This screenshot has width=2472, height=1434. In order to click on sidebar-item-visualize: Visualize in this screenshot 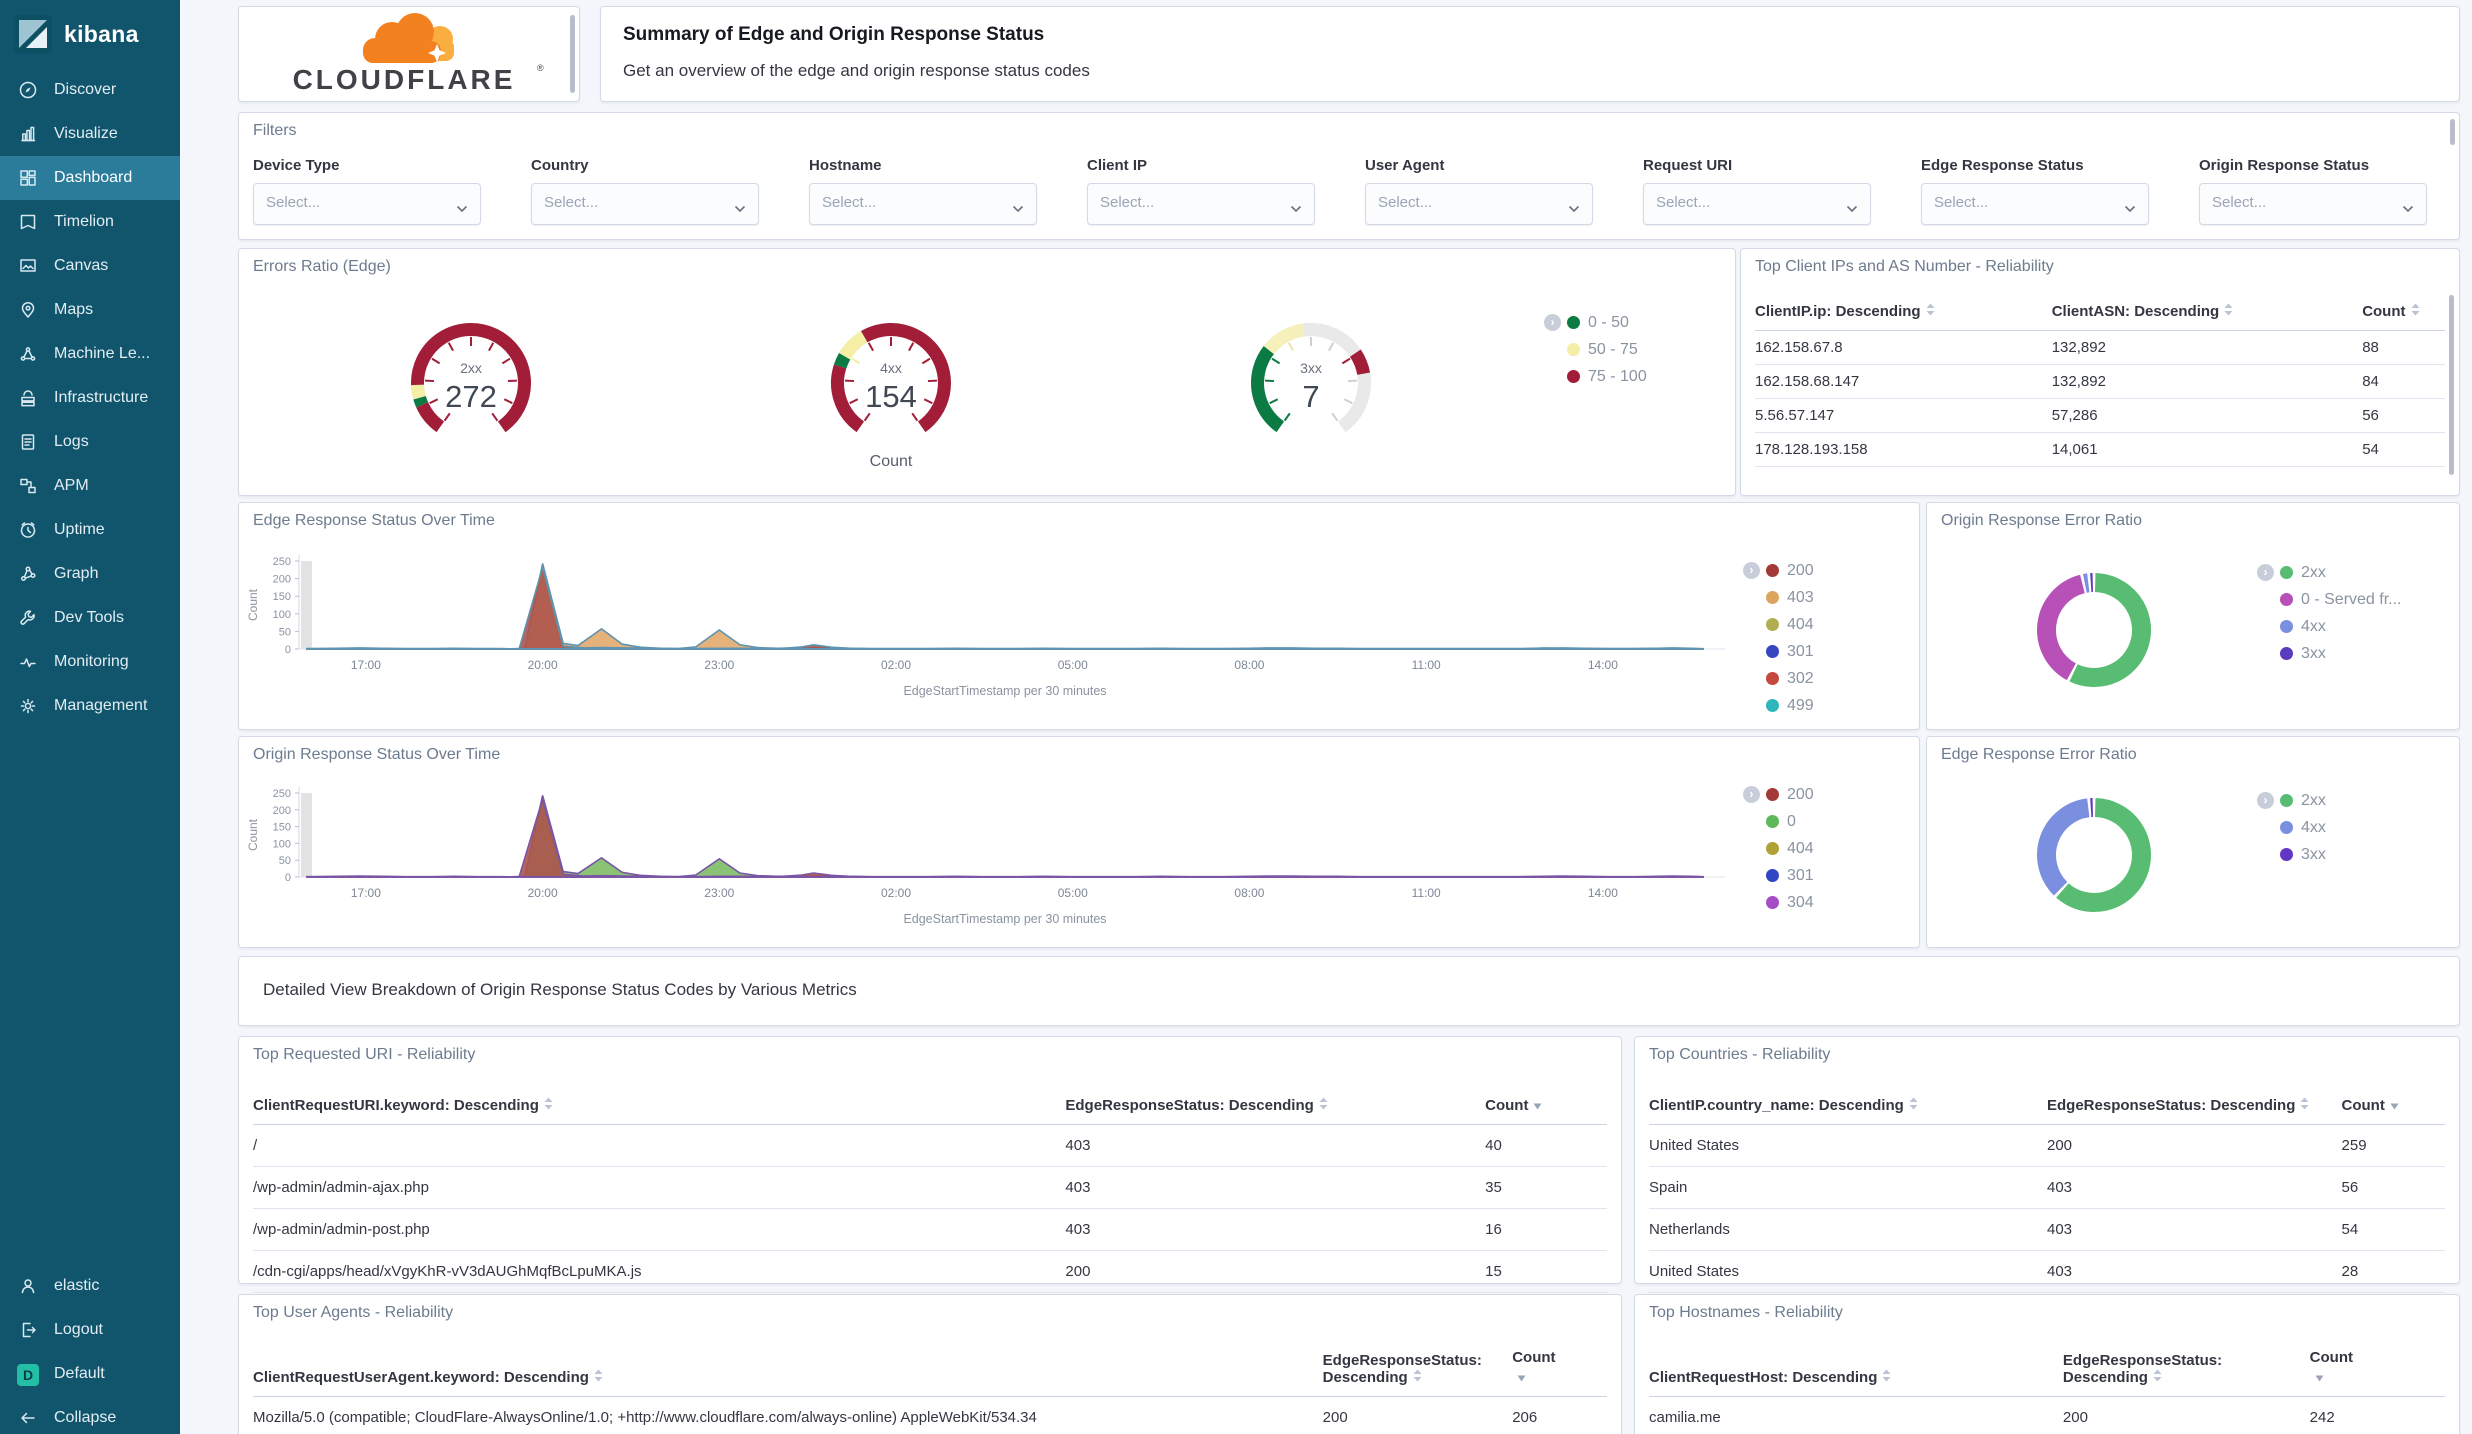, I will do `click(90, 134)`.